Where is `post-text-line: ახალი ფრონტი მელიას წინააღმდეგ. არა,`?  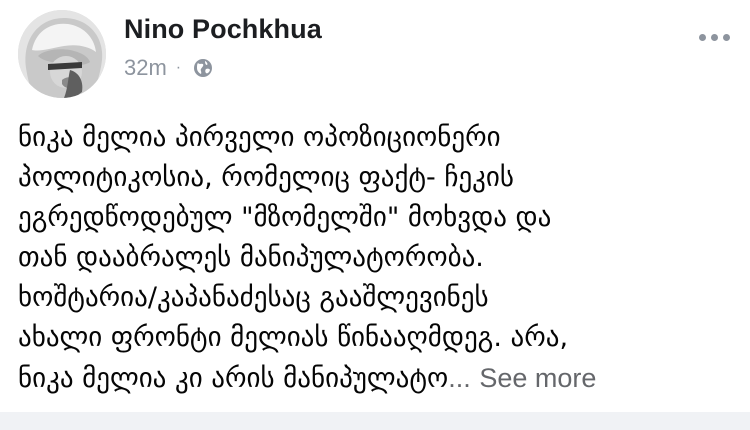
post-text-line: ახალი ფრონტი მელიას წინააღმდეგ. არა, is located at coordinates (293, 337).